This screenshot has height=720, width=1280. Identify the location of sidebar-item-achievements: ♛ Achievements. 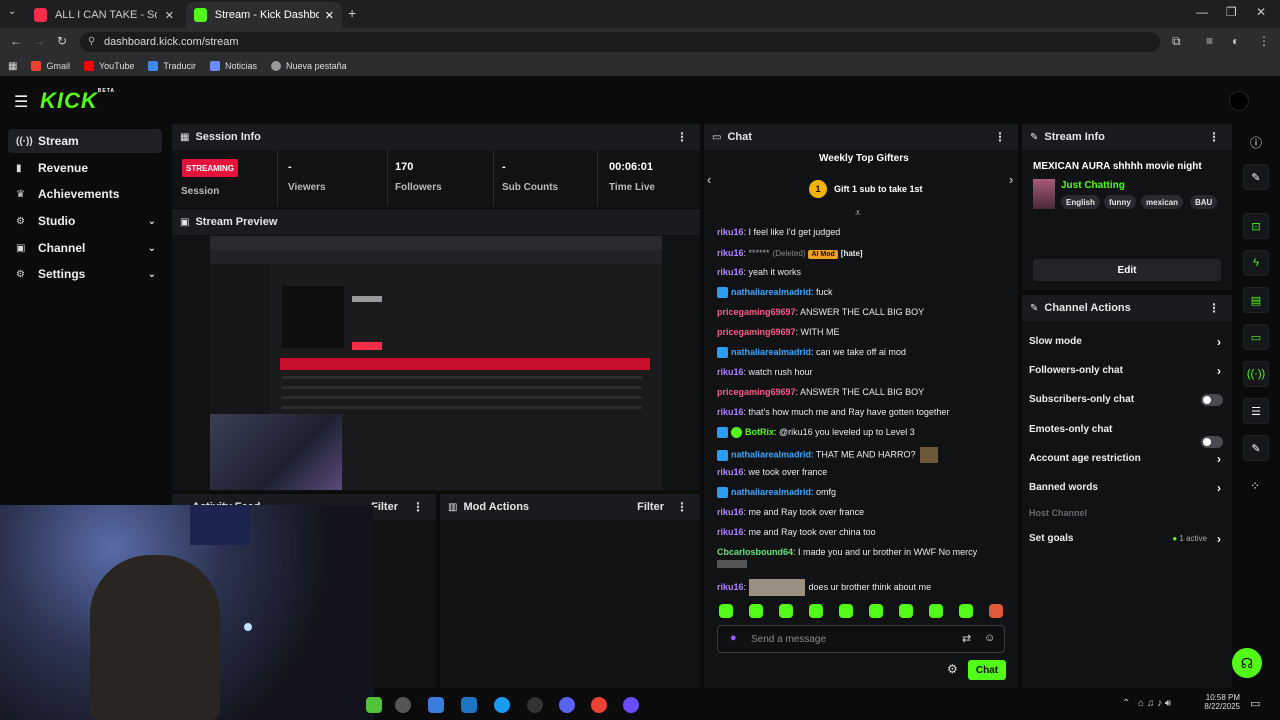
(85, 194).